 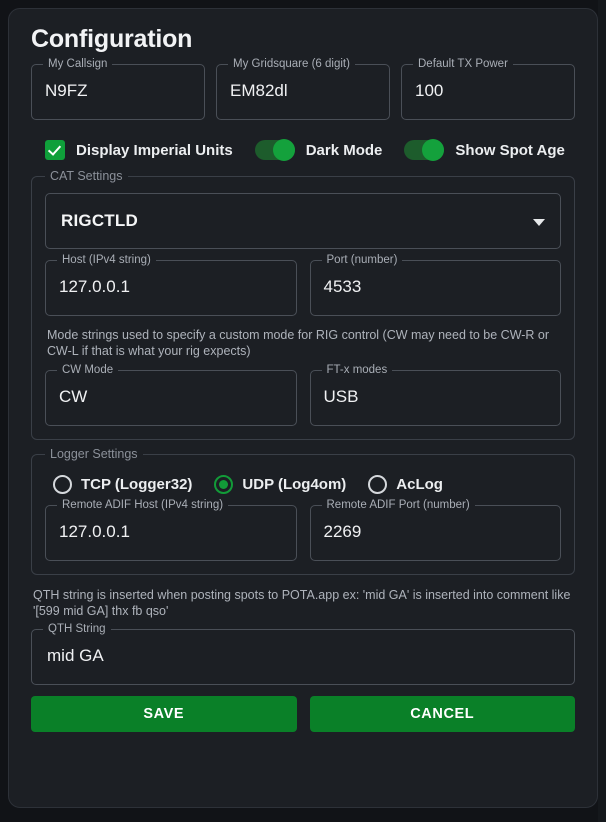 What do you see at coordinates (294, 484) in the screenshot?
I see `radio-label-udp-log4om: UDP (Log4om)` at bounding box center [294, 484].